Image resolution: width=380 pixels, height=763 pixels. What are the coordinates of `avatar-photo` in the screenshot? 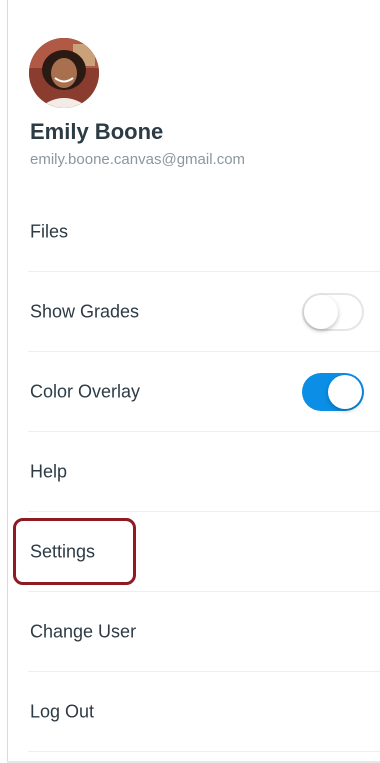 It's located at (64, 73).